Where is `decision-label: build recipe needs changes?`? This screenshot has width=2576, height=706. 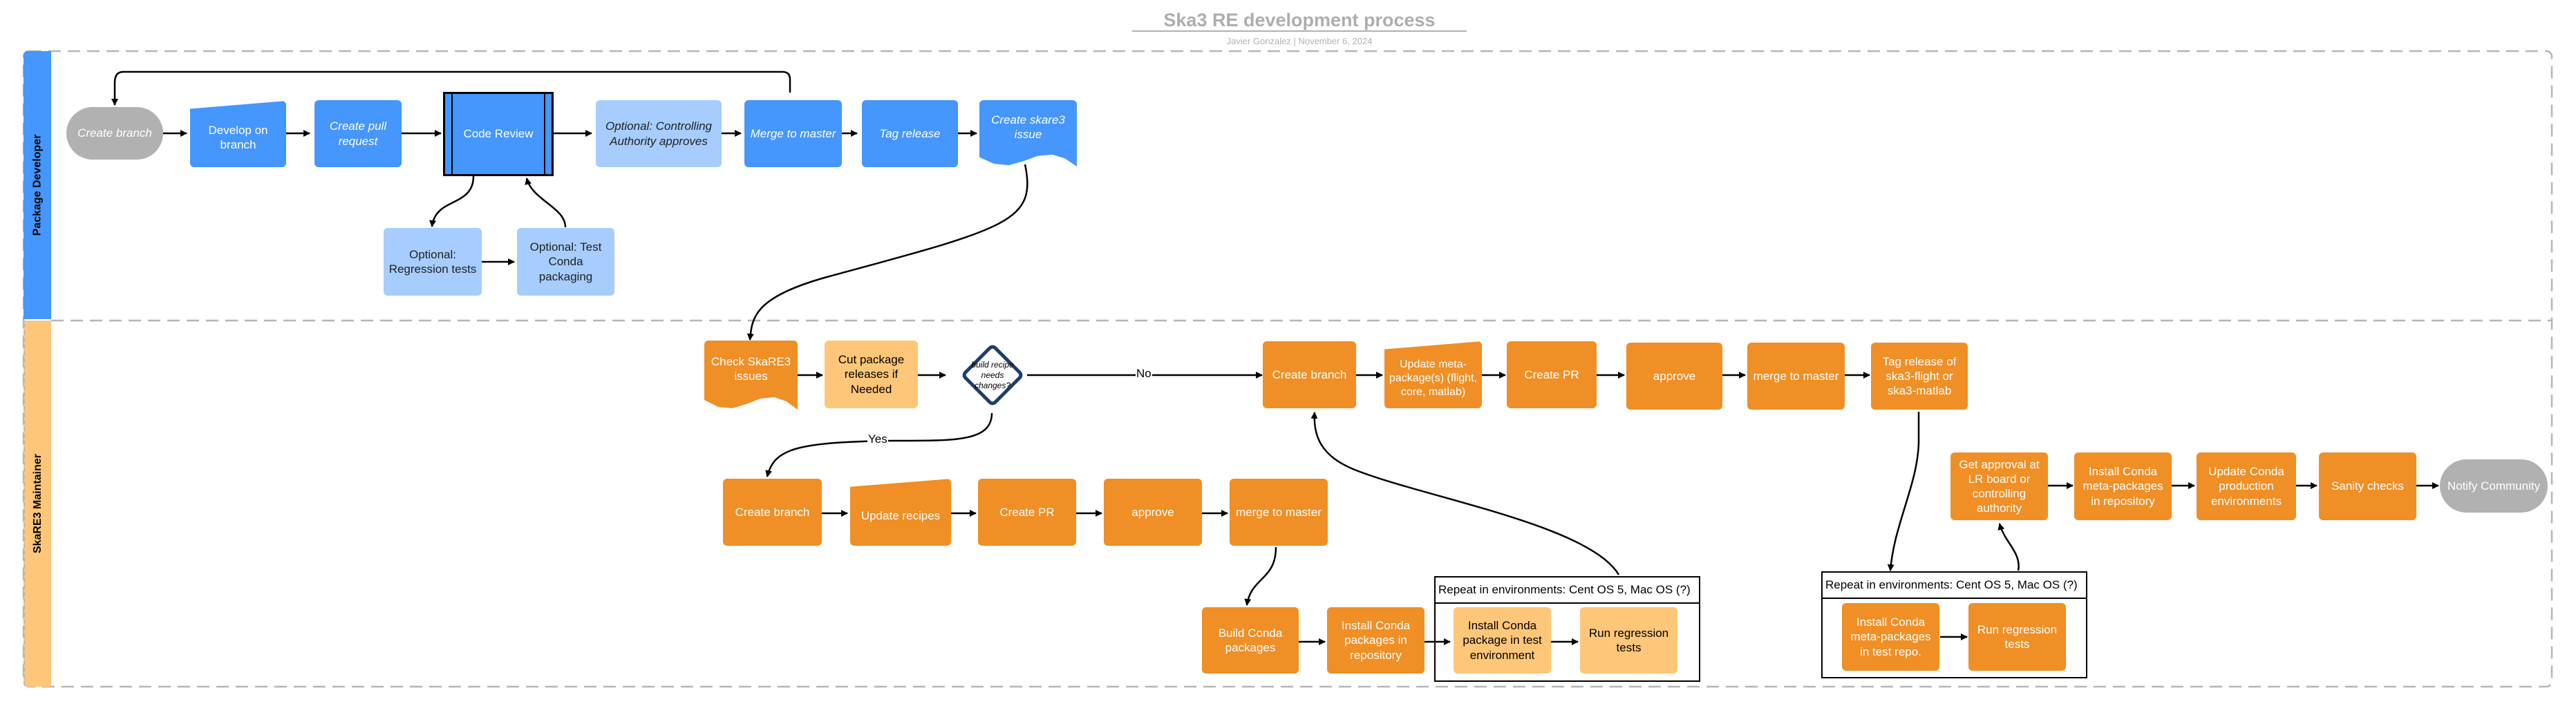 decision-label: build recipe needs changes? is located at coordinates (992, 374).